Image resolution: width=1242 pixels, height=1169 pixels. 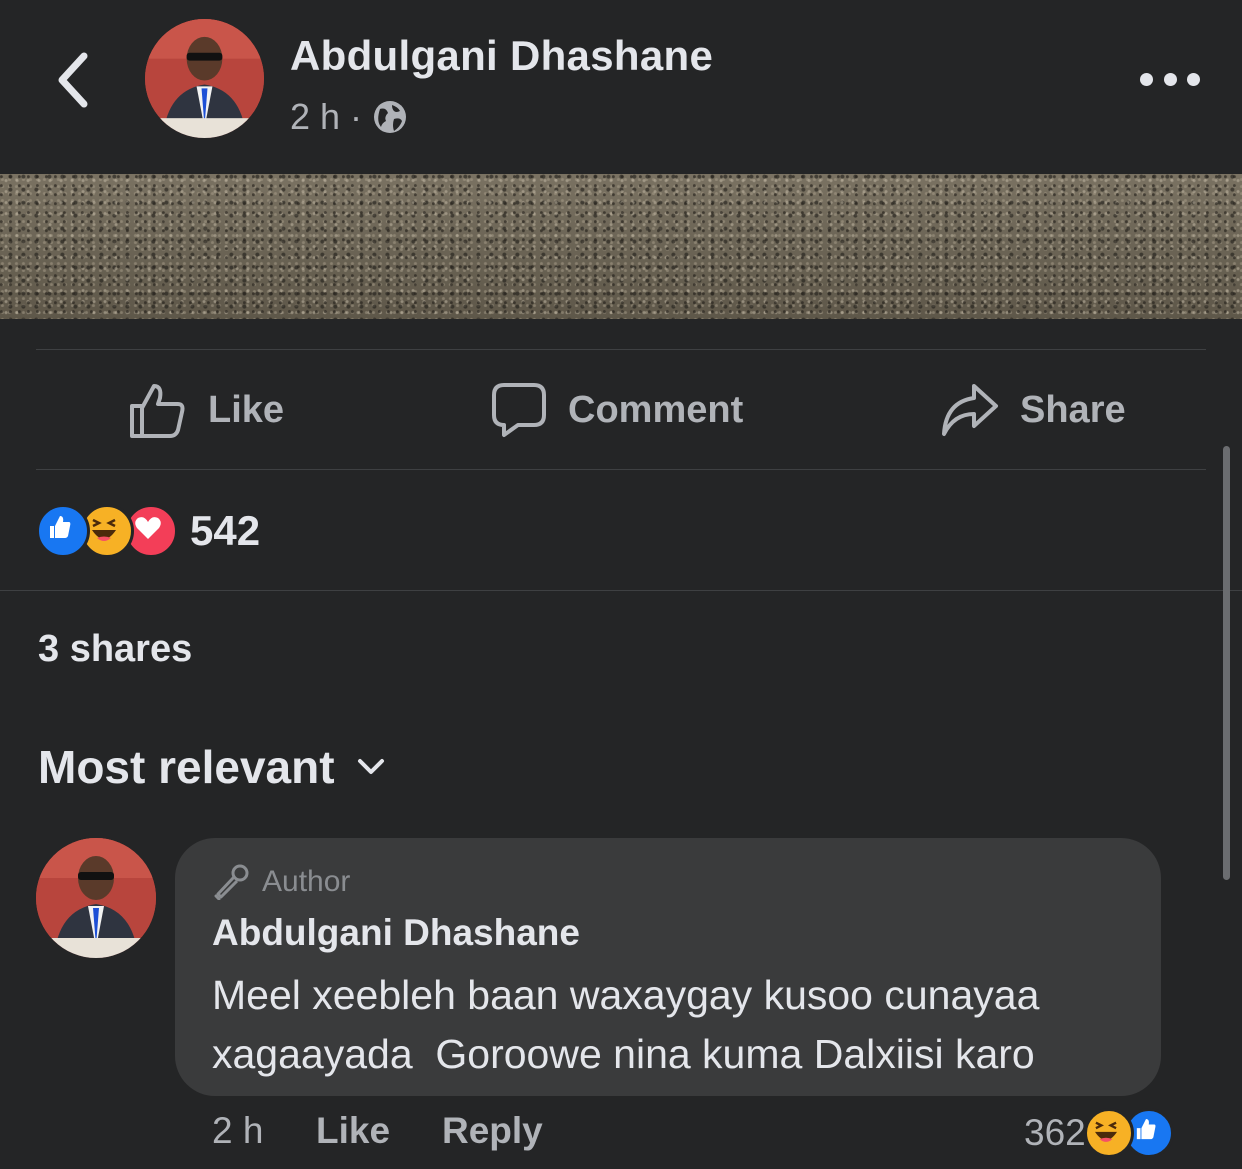 What do you see at coordinates (1146, 79) in the screenshot?
I see `more-horizontal-icon` at bounding box center [1146, 79].